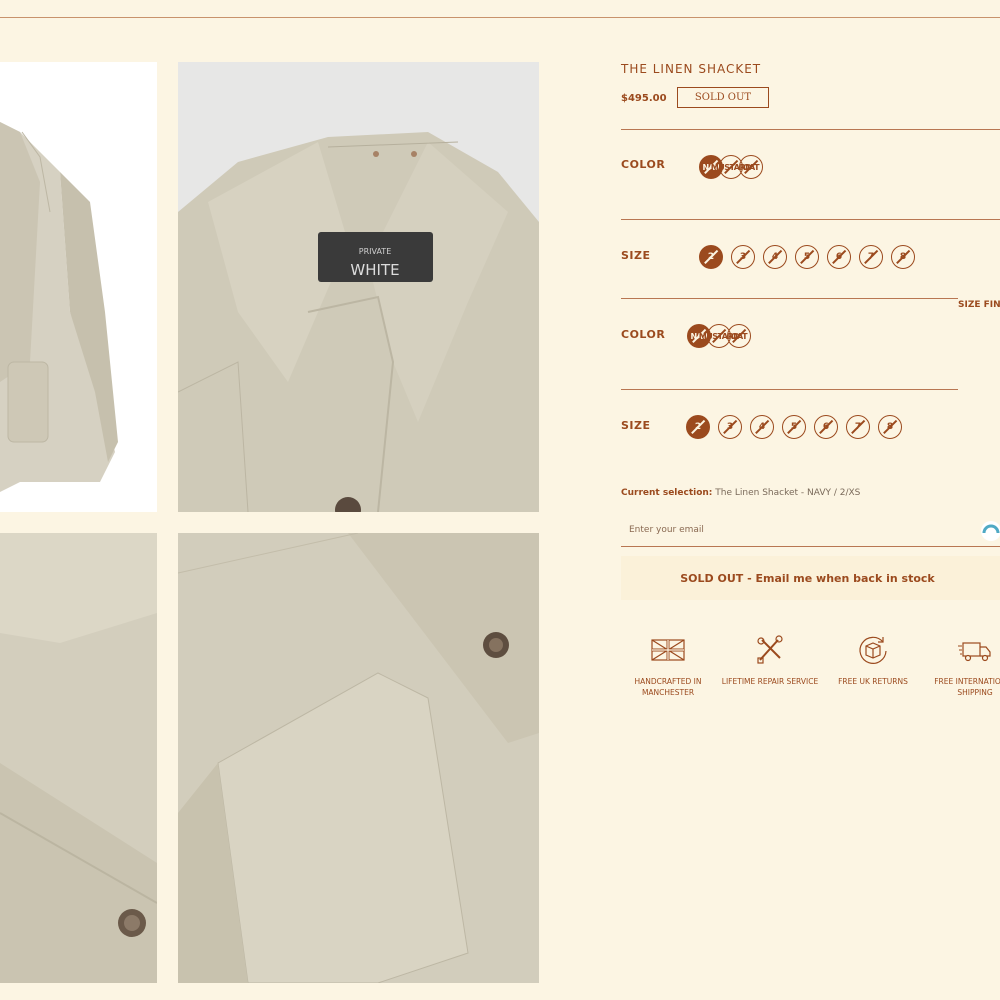 The image size is (1000, 1000). I want to click on uk-flag-icon, so click(668, 650).